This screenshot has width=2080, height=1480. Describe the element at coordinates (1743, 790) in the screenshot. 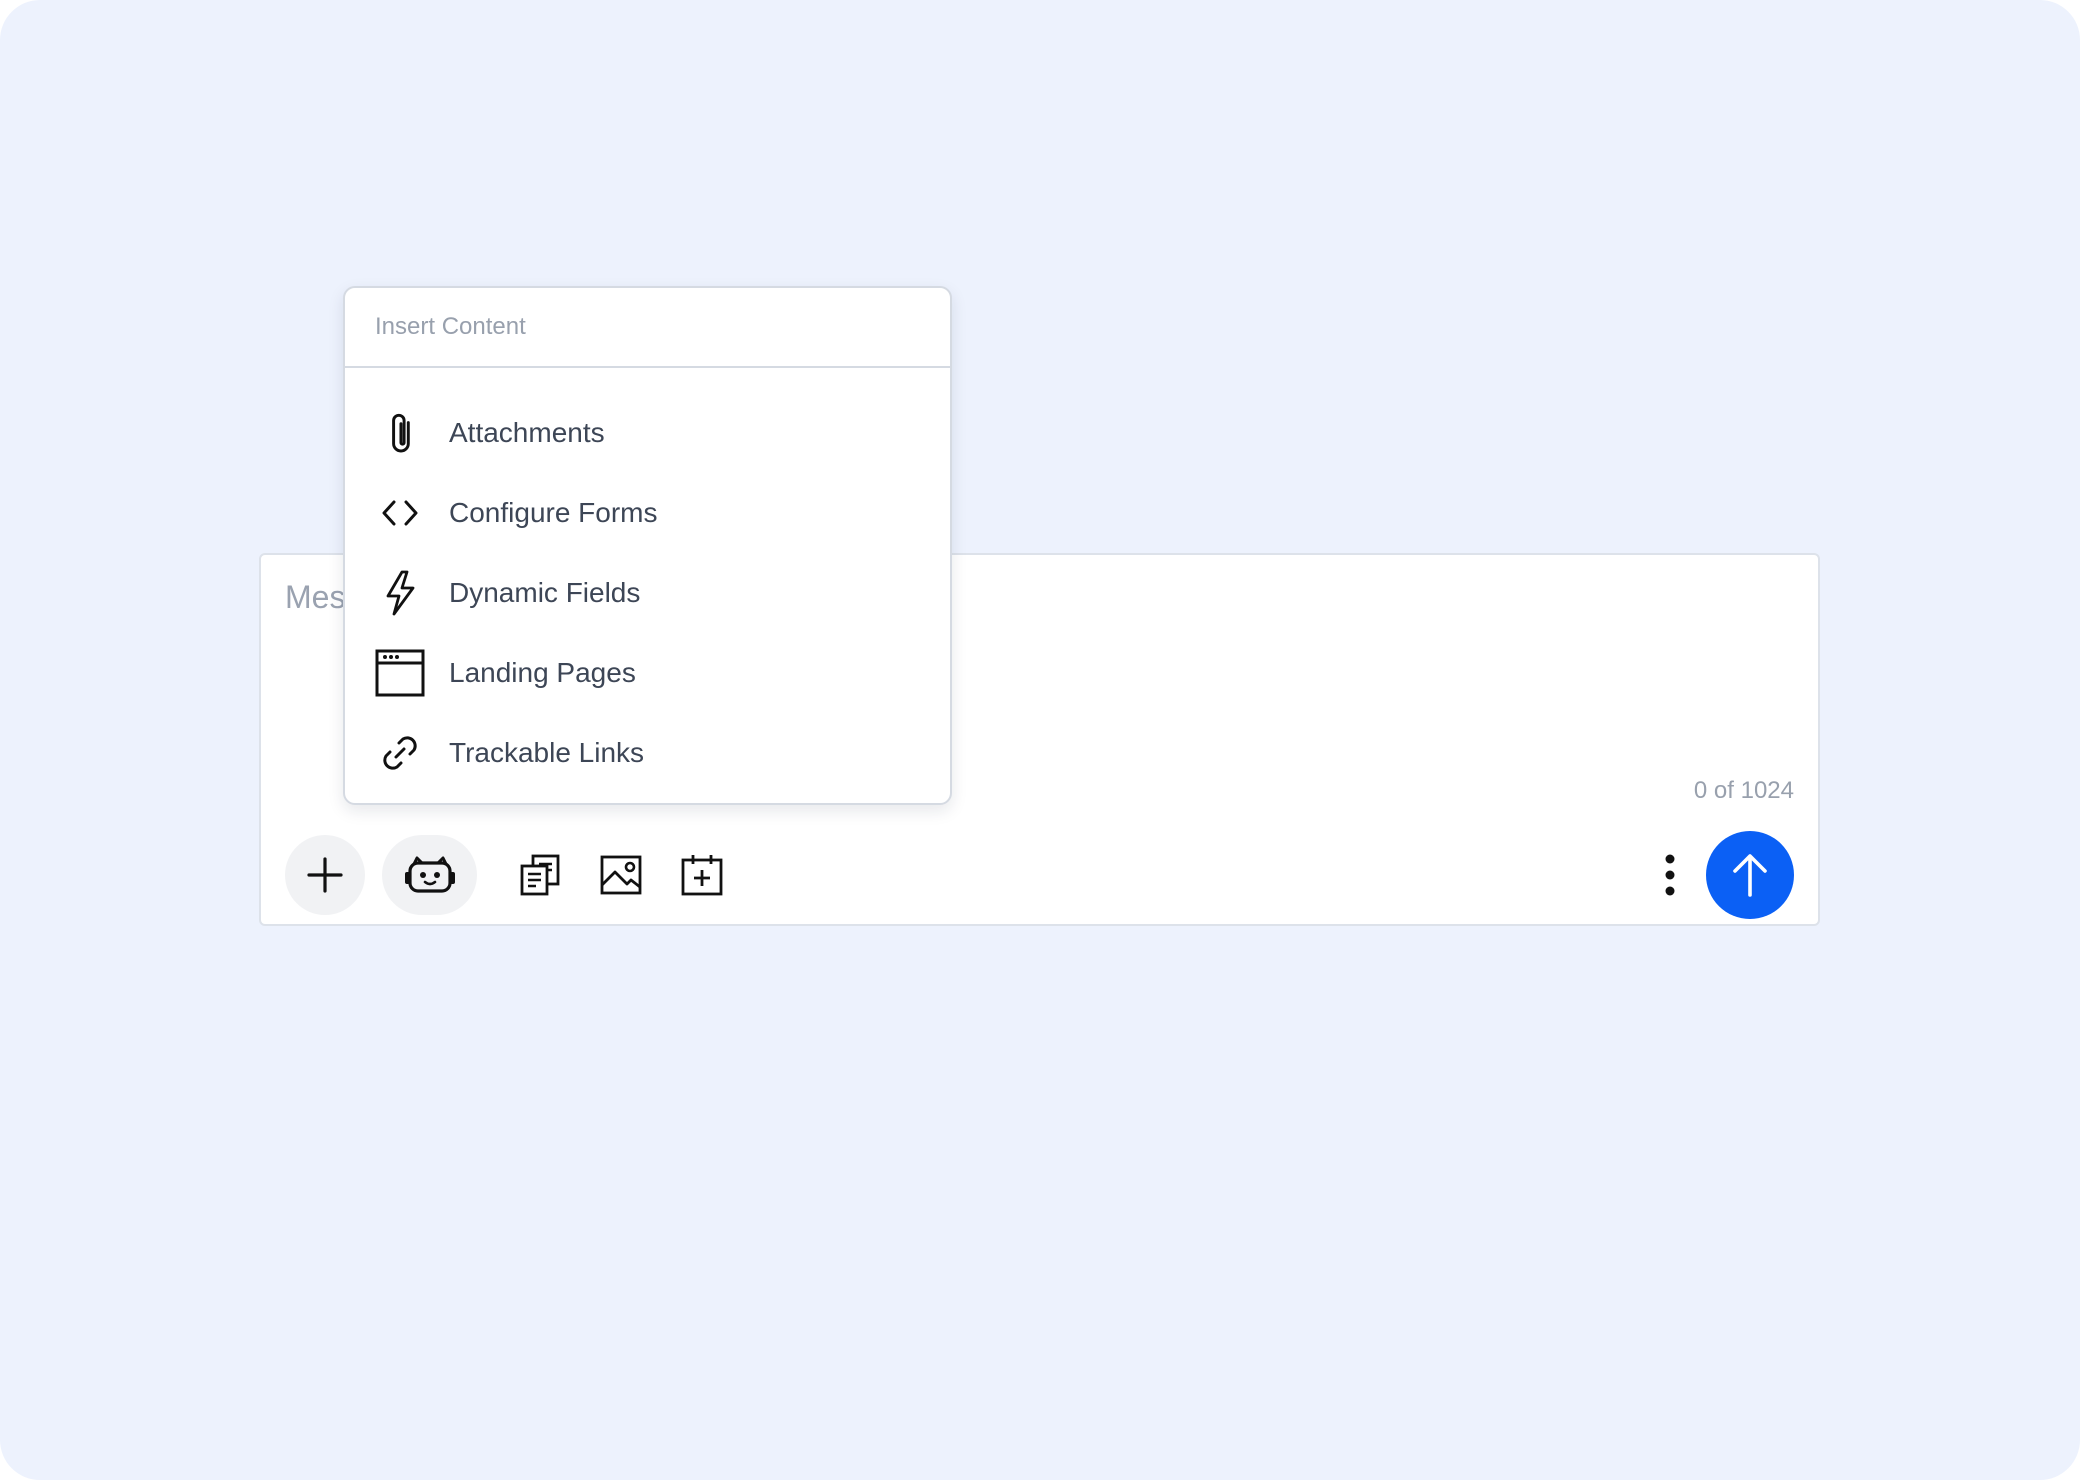

I see `character-counter: 0 of 1024` at that location.